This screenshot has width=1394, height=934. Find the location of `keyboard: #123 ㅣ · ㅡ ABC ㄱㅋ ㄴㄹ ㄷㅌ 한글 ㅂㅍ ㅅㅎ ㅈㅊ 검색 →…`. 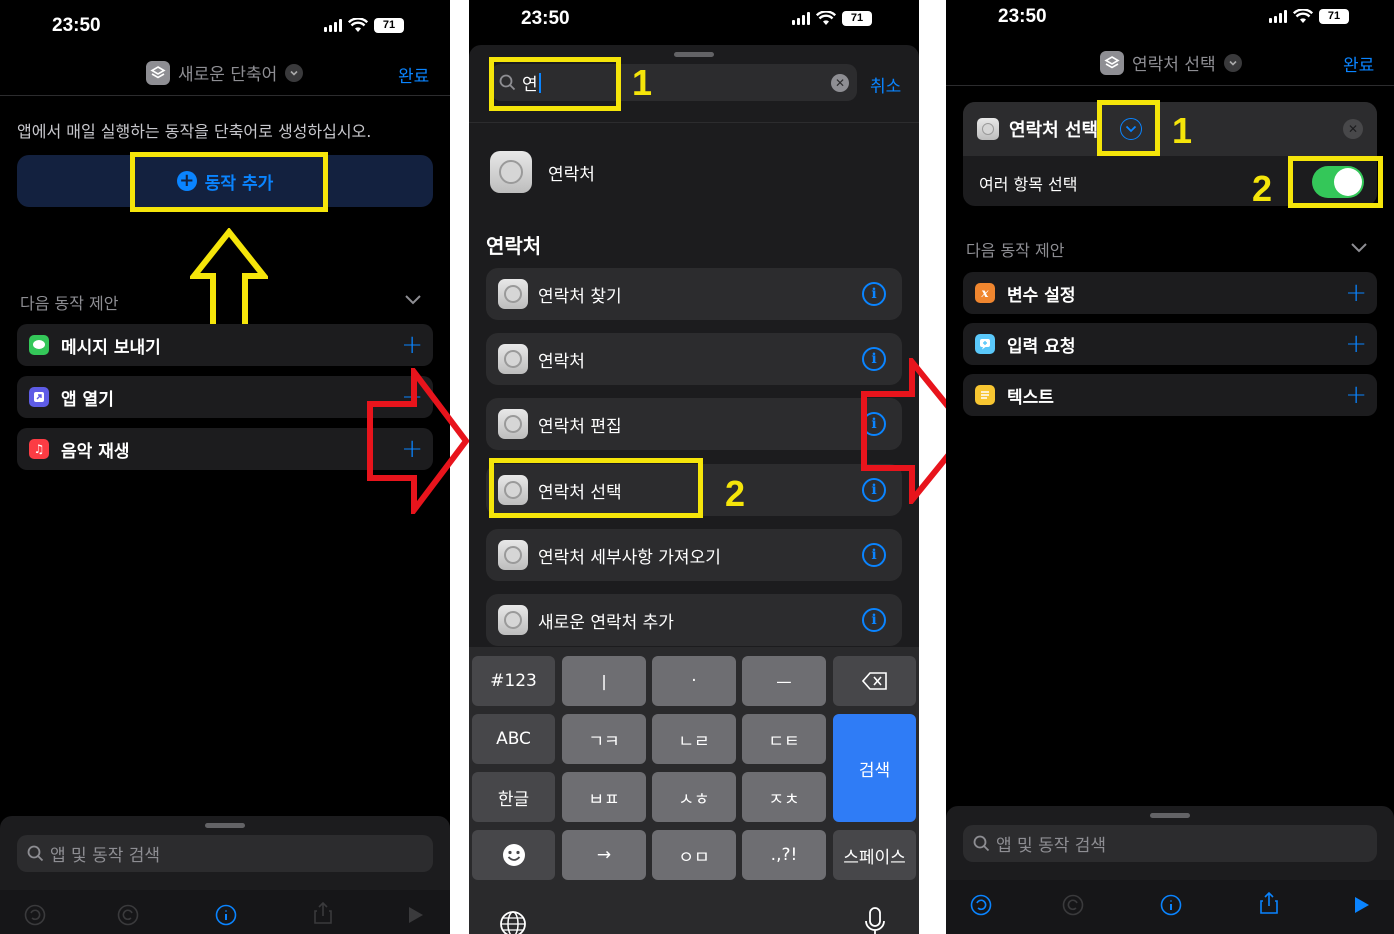

keyboard: #123 ㅣ · ㅡ ABC ㄱㅋ ㄴㄹ ㄷㅌ 한글 ㅂㅍ ㅅㅎ ㅈㅊ 검색 →… is located at coordinates (694, 790).